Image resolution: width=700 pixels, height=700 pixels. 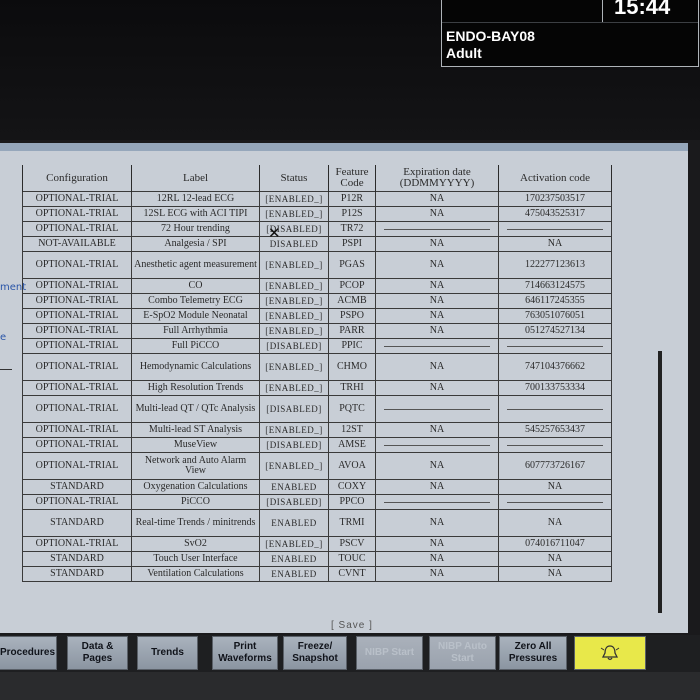 What do you see at coordinates (352, 265) in the screenshot?
I see `cell-feature-code: PGAS` at bounding box center [352, 265].